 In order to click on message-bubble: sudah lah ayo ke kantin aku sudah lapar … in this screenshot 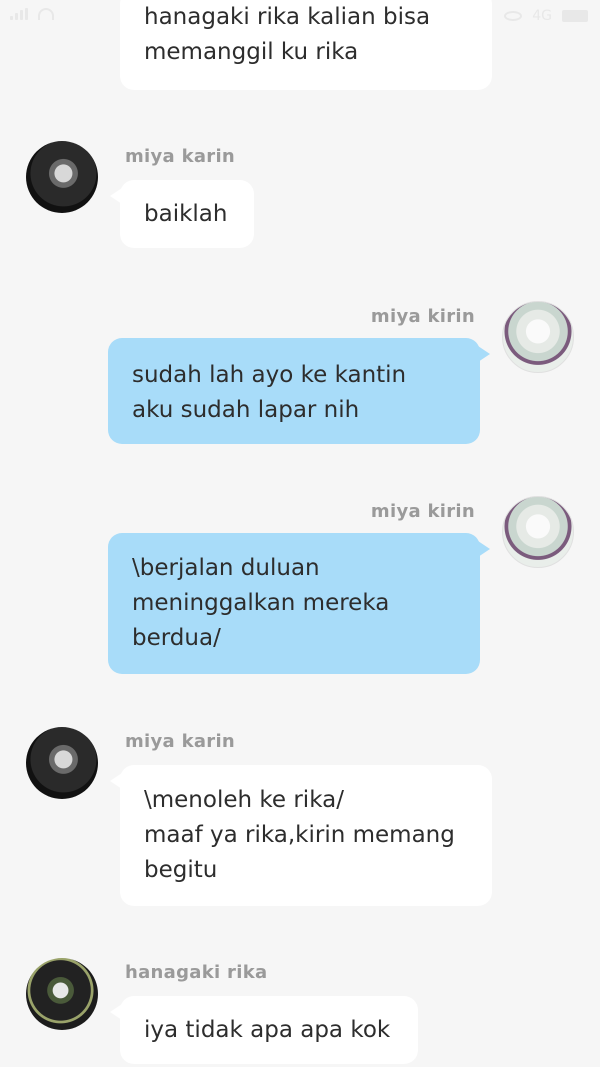, I will do `click(299, 391)`.